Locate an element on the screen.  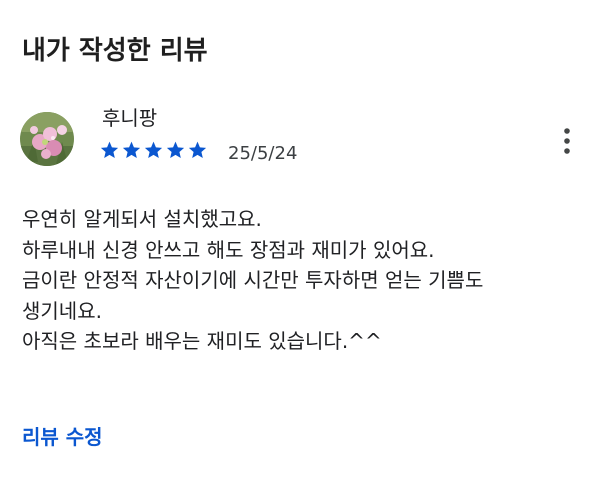
flower-photo-avatar is located at coordinates (47, 139).